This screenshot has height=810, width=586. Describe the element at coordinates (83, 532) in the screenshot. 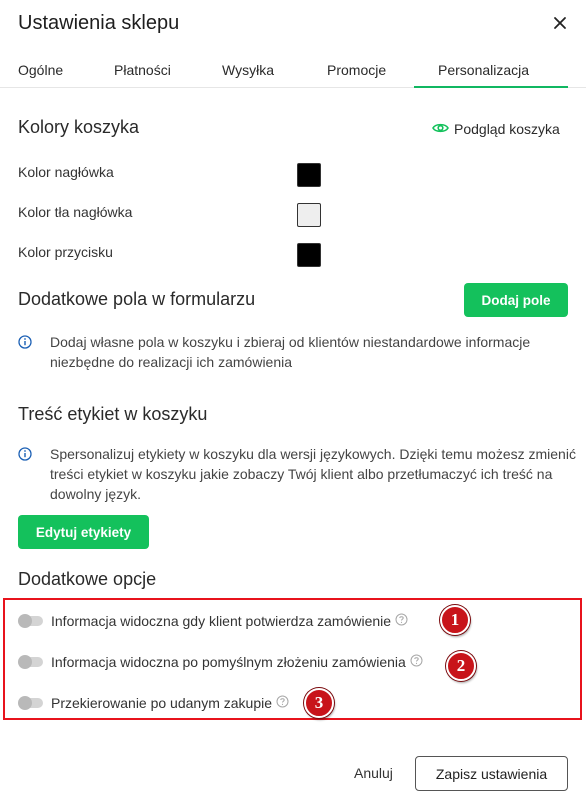

I see `edit-labels-button: Edytuj etykiety` at that location.